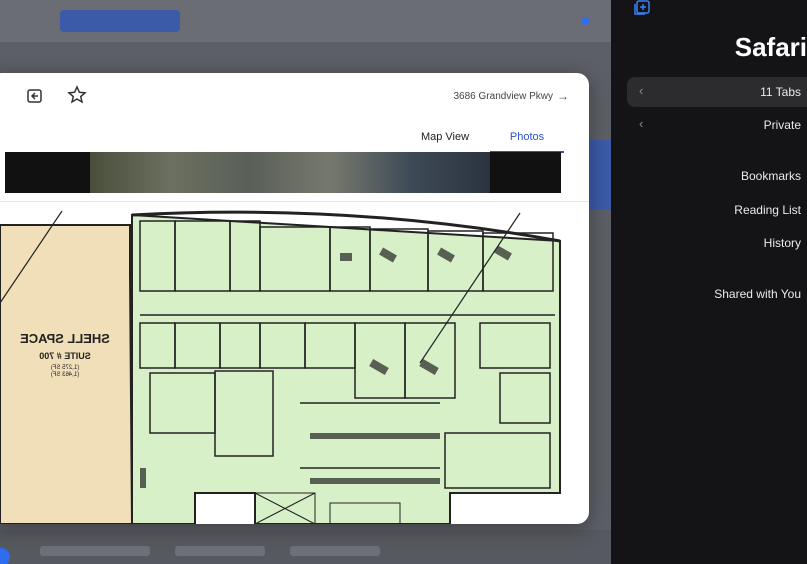 The width and height of the screenshot is (807, 564). Describe the element at coordinates (445, 140) in the screenshot. I see `tab-map-view: Map View` at that location.